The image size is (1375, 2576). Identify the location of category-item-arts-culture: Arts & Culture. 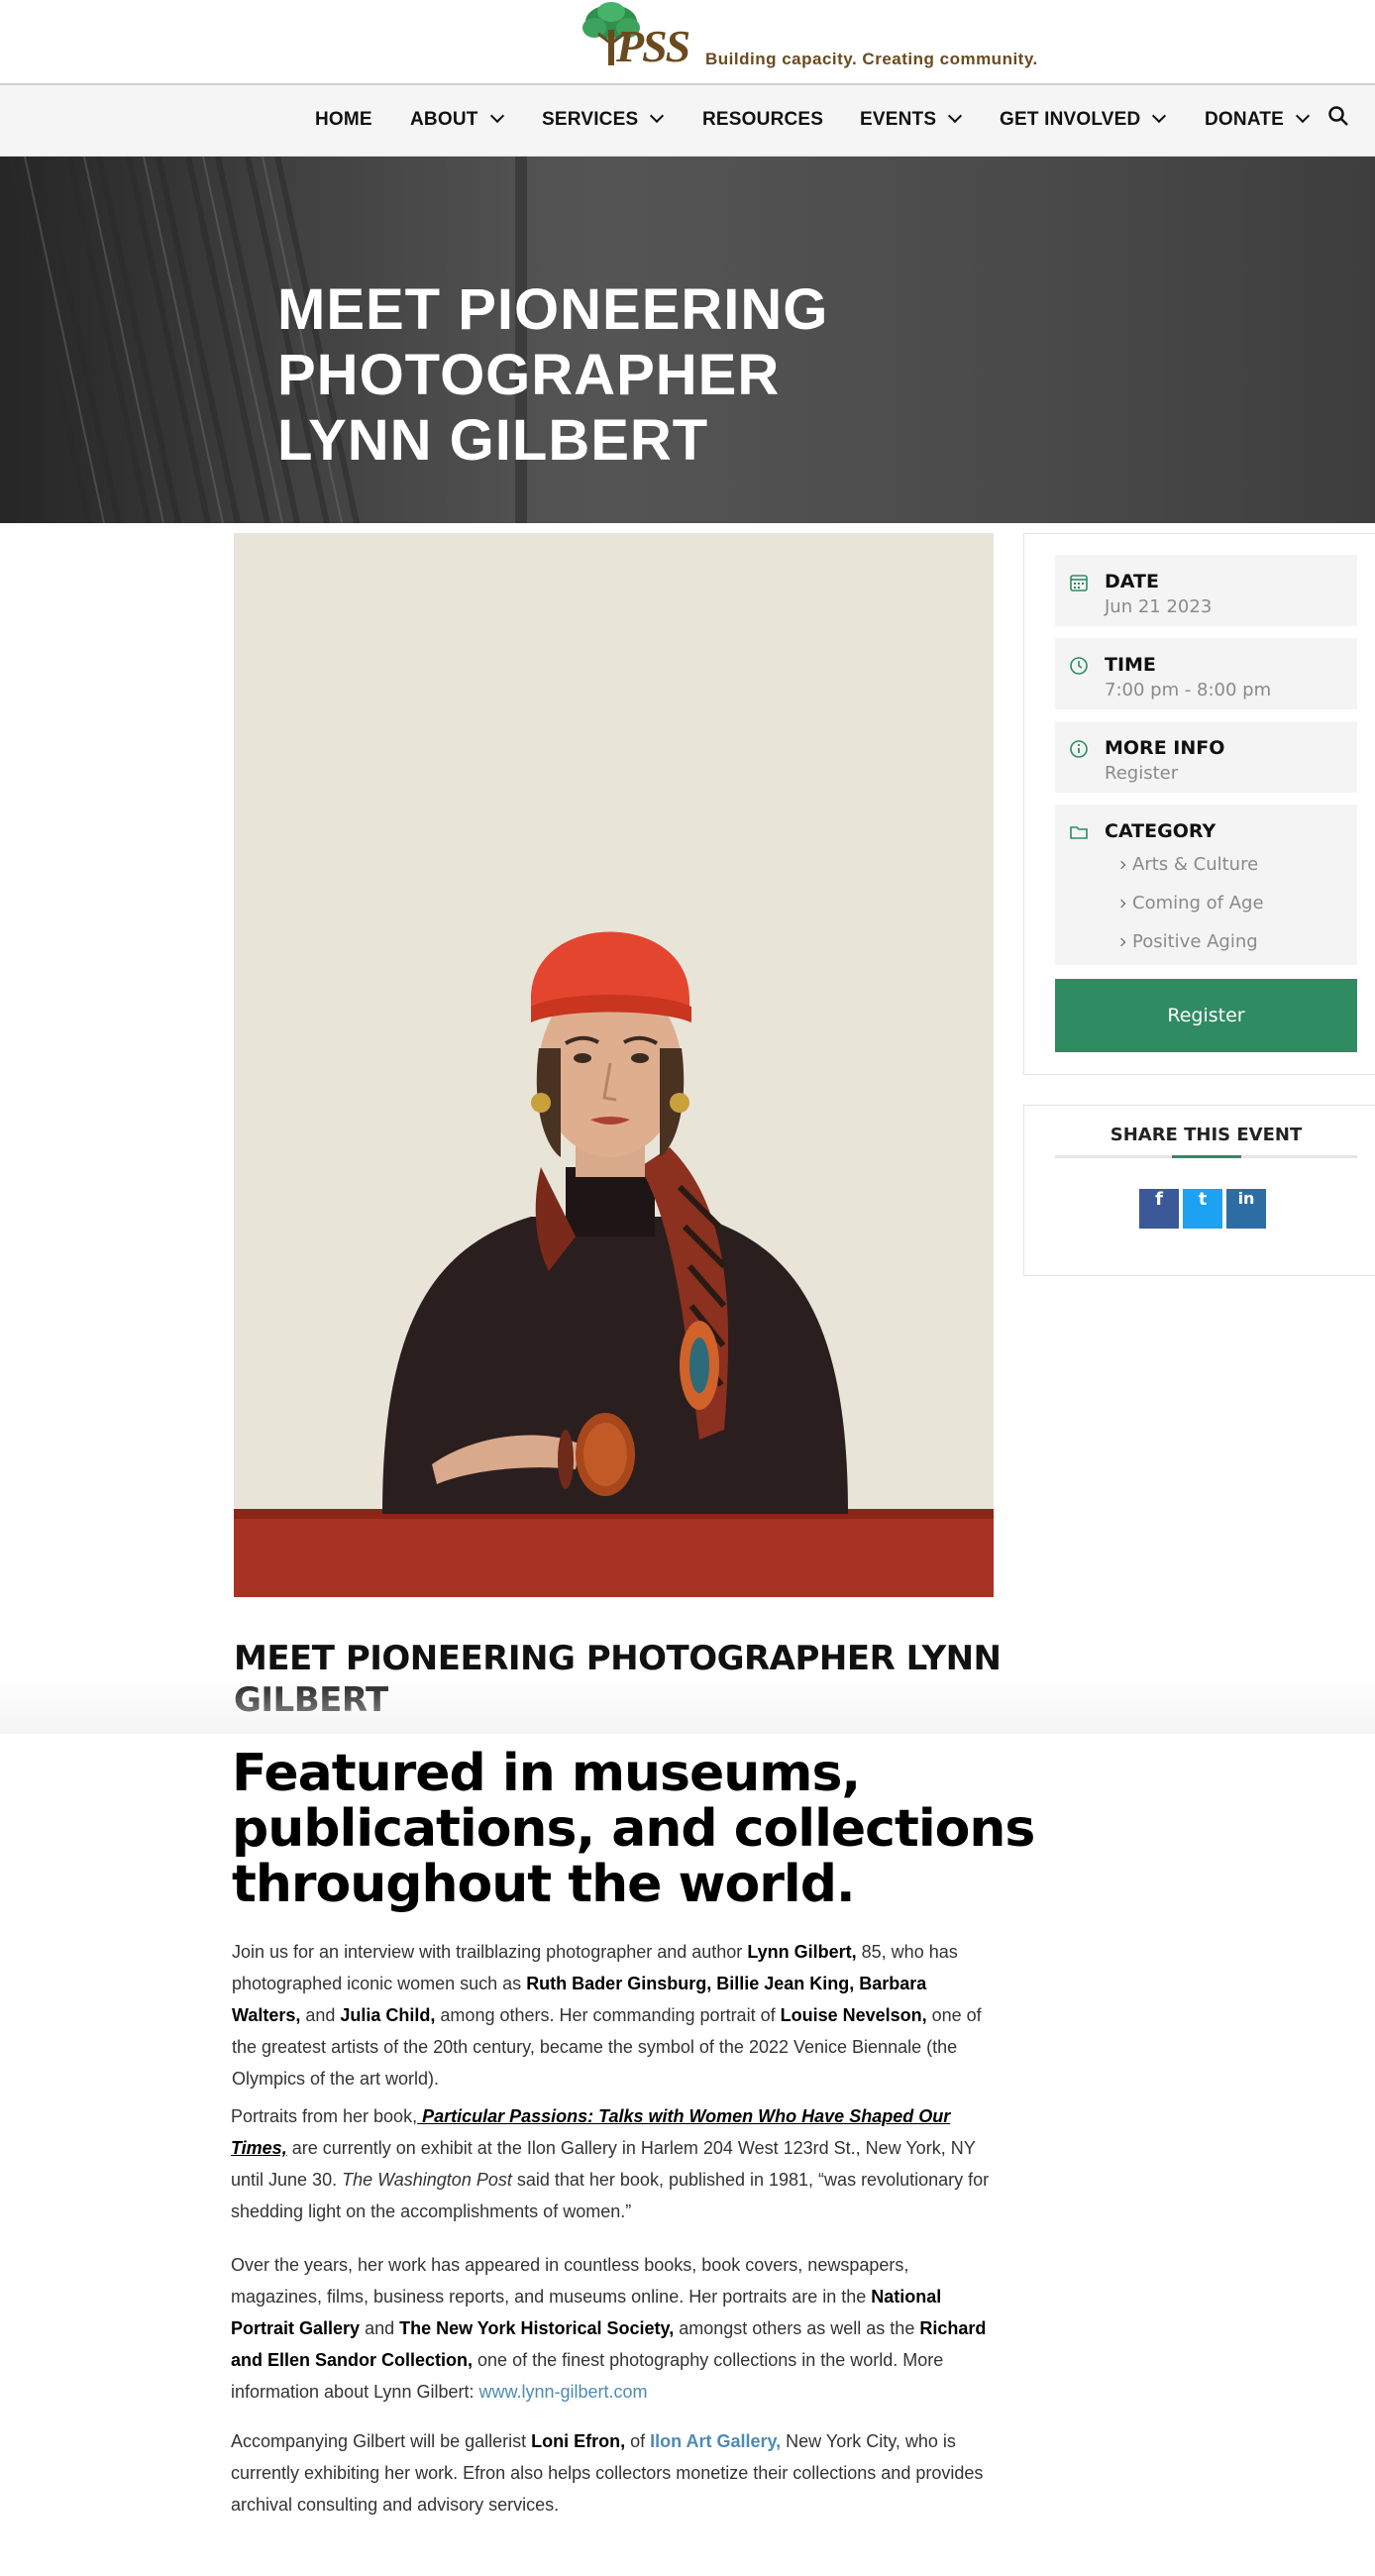
(1187, 864).